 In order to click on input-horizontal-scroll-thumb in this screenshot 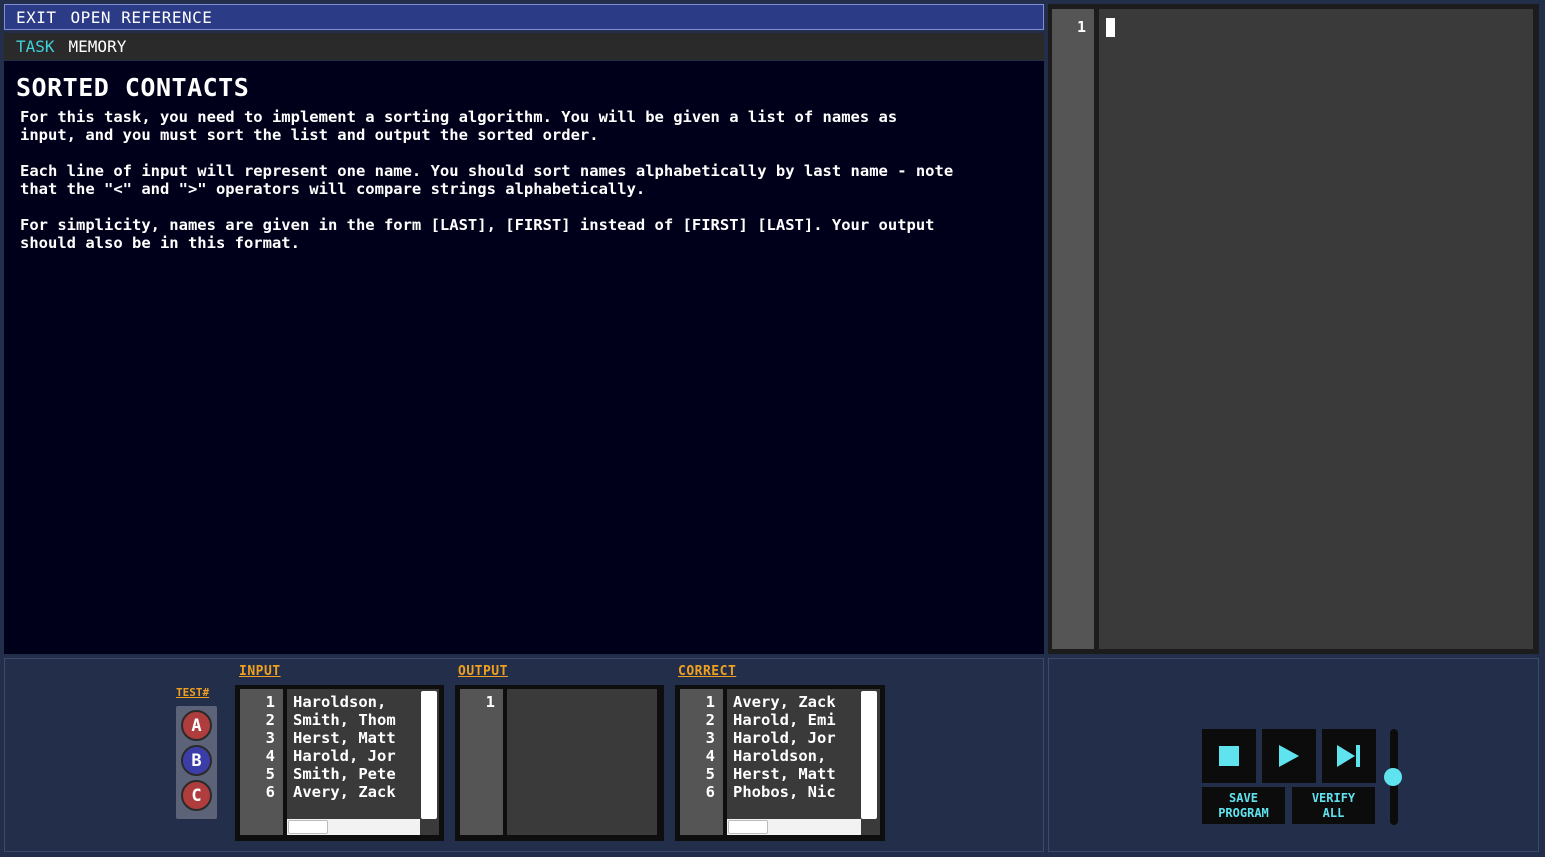, I will do `click(308, 827)`.